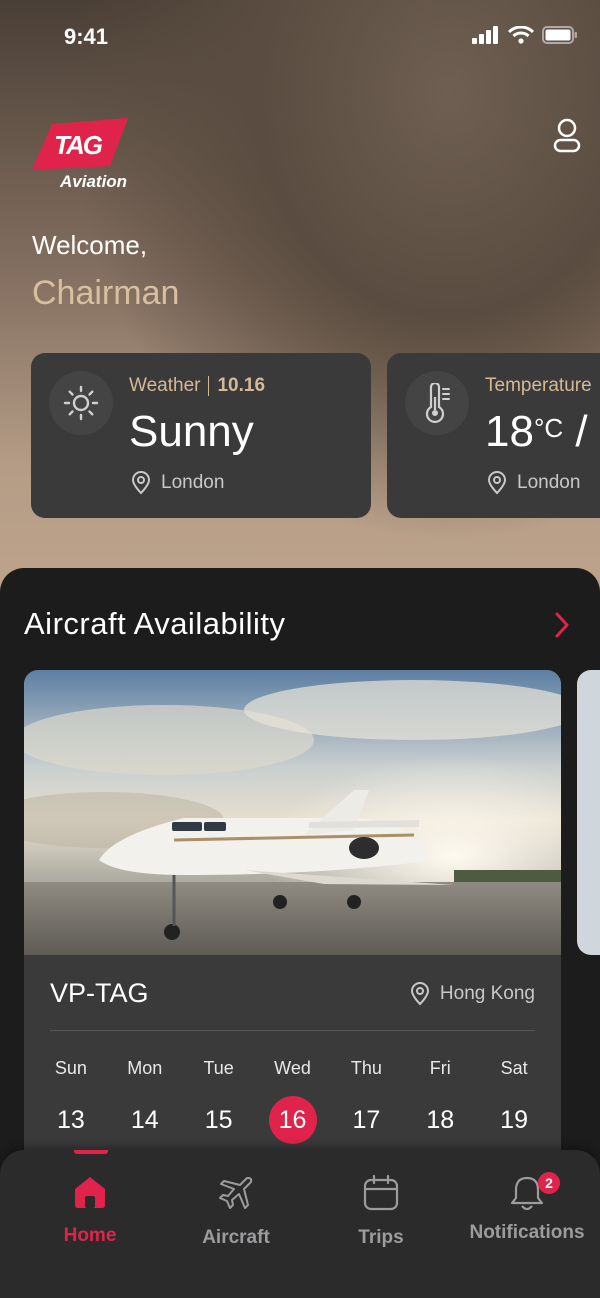 The height and width of the screenshot is (1298, 600). What do you see at coordinates (90, 1192) in the screenshot?
I see `home-icon` at bounding box center [90, 1192].